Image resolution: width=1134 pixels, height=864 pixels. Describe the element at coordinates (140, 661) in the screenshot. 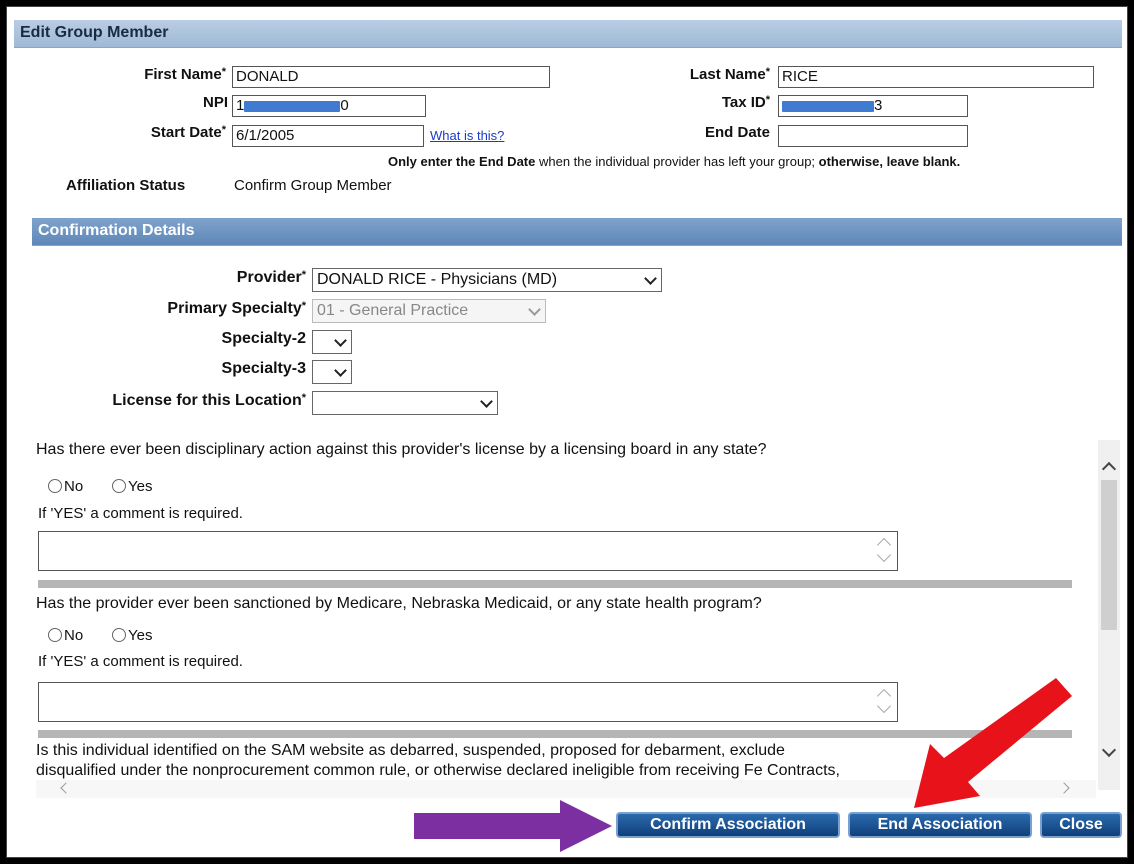

I see `question-2-comment-note: If 'YES' a comment is required.` at that location.